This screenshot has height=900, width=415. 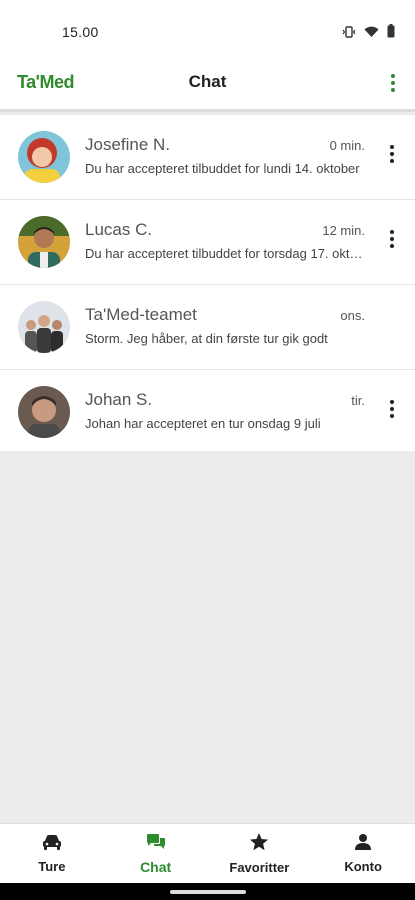 I want to click on bottom-navigation: Ture Chat Favoritter Konto, so click(x=207, y=853).